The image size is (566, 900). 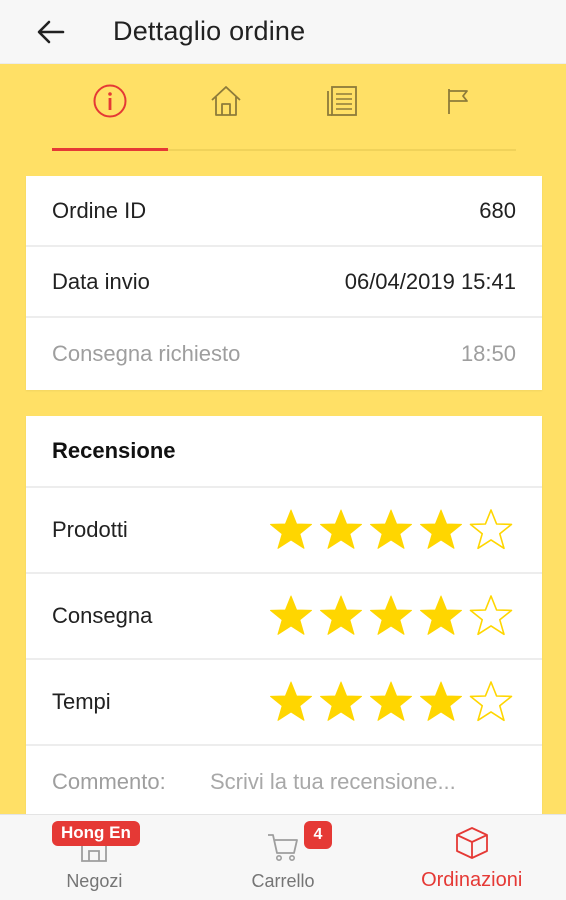 I want to click on tab-address, so click(x=226, y=108).